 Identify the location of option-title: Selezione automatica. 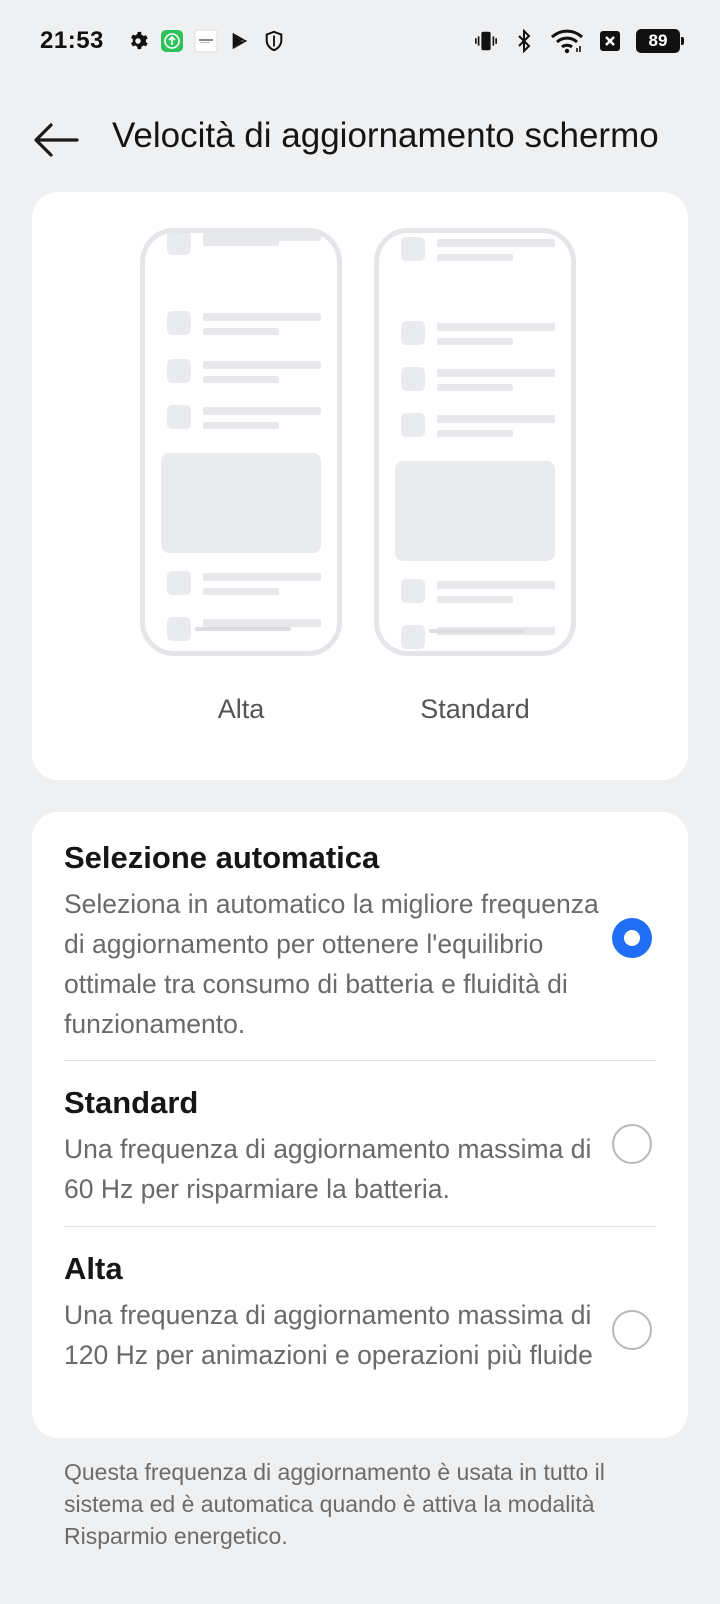
(222, 857).